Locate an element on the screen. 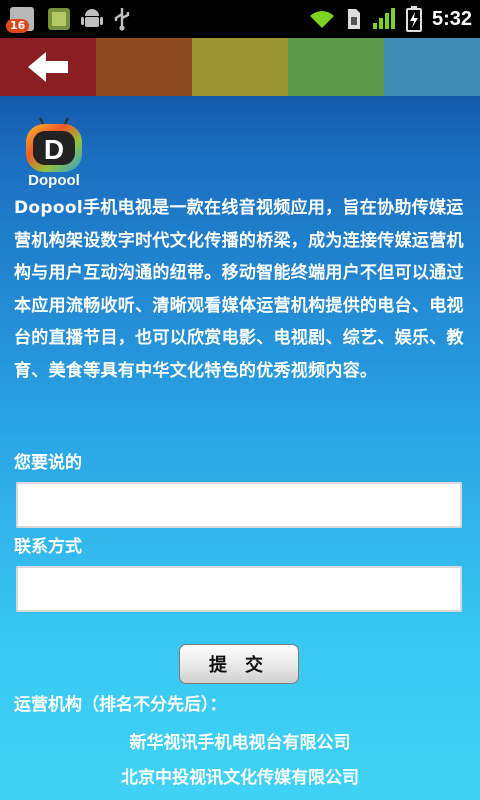 This screenshot has height=800, width=480. notification-badge-icon: 16 is located at coordinates (22, 19).